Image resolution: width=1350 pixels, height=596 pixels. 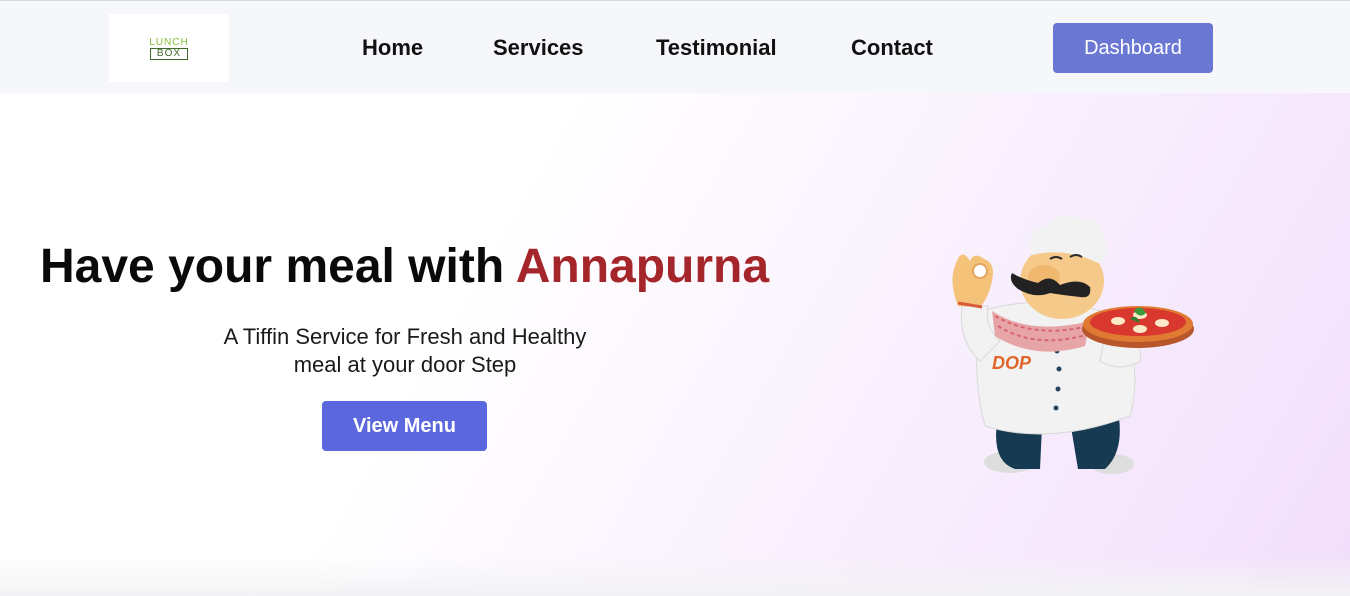 What do you see at coordinates (278, 266) in the screenshot?
I see `hero-title-prefix: Have your meal with` at bounding box center [278, 266].